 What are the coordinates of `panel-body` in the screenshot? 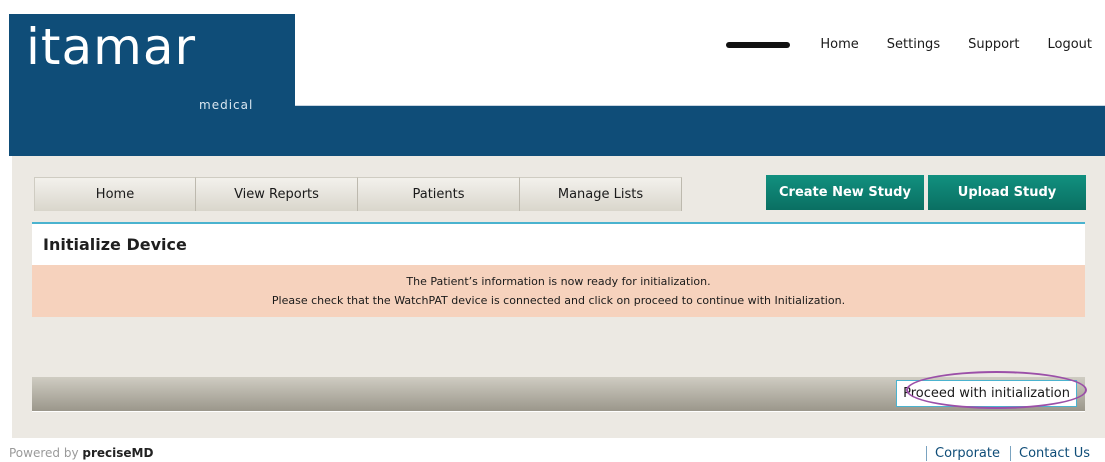 It's located at (558, 347).